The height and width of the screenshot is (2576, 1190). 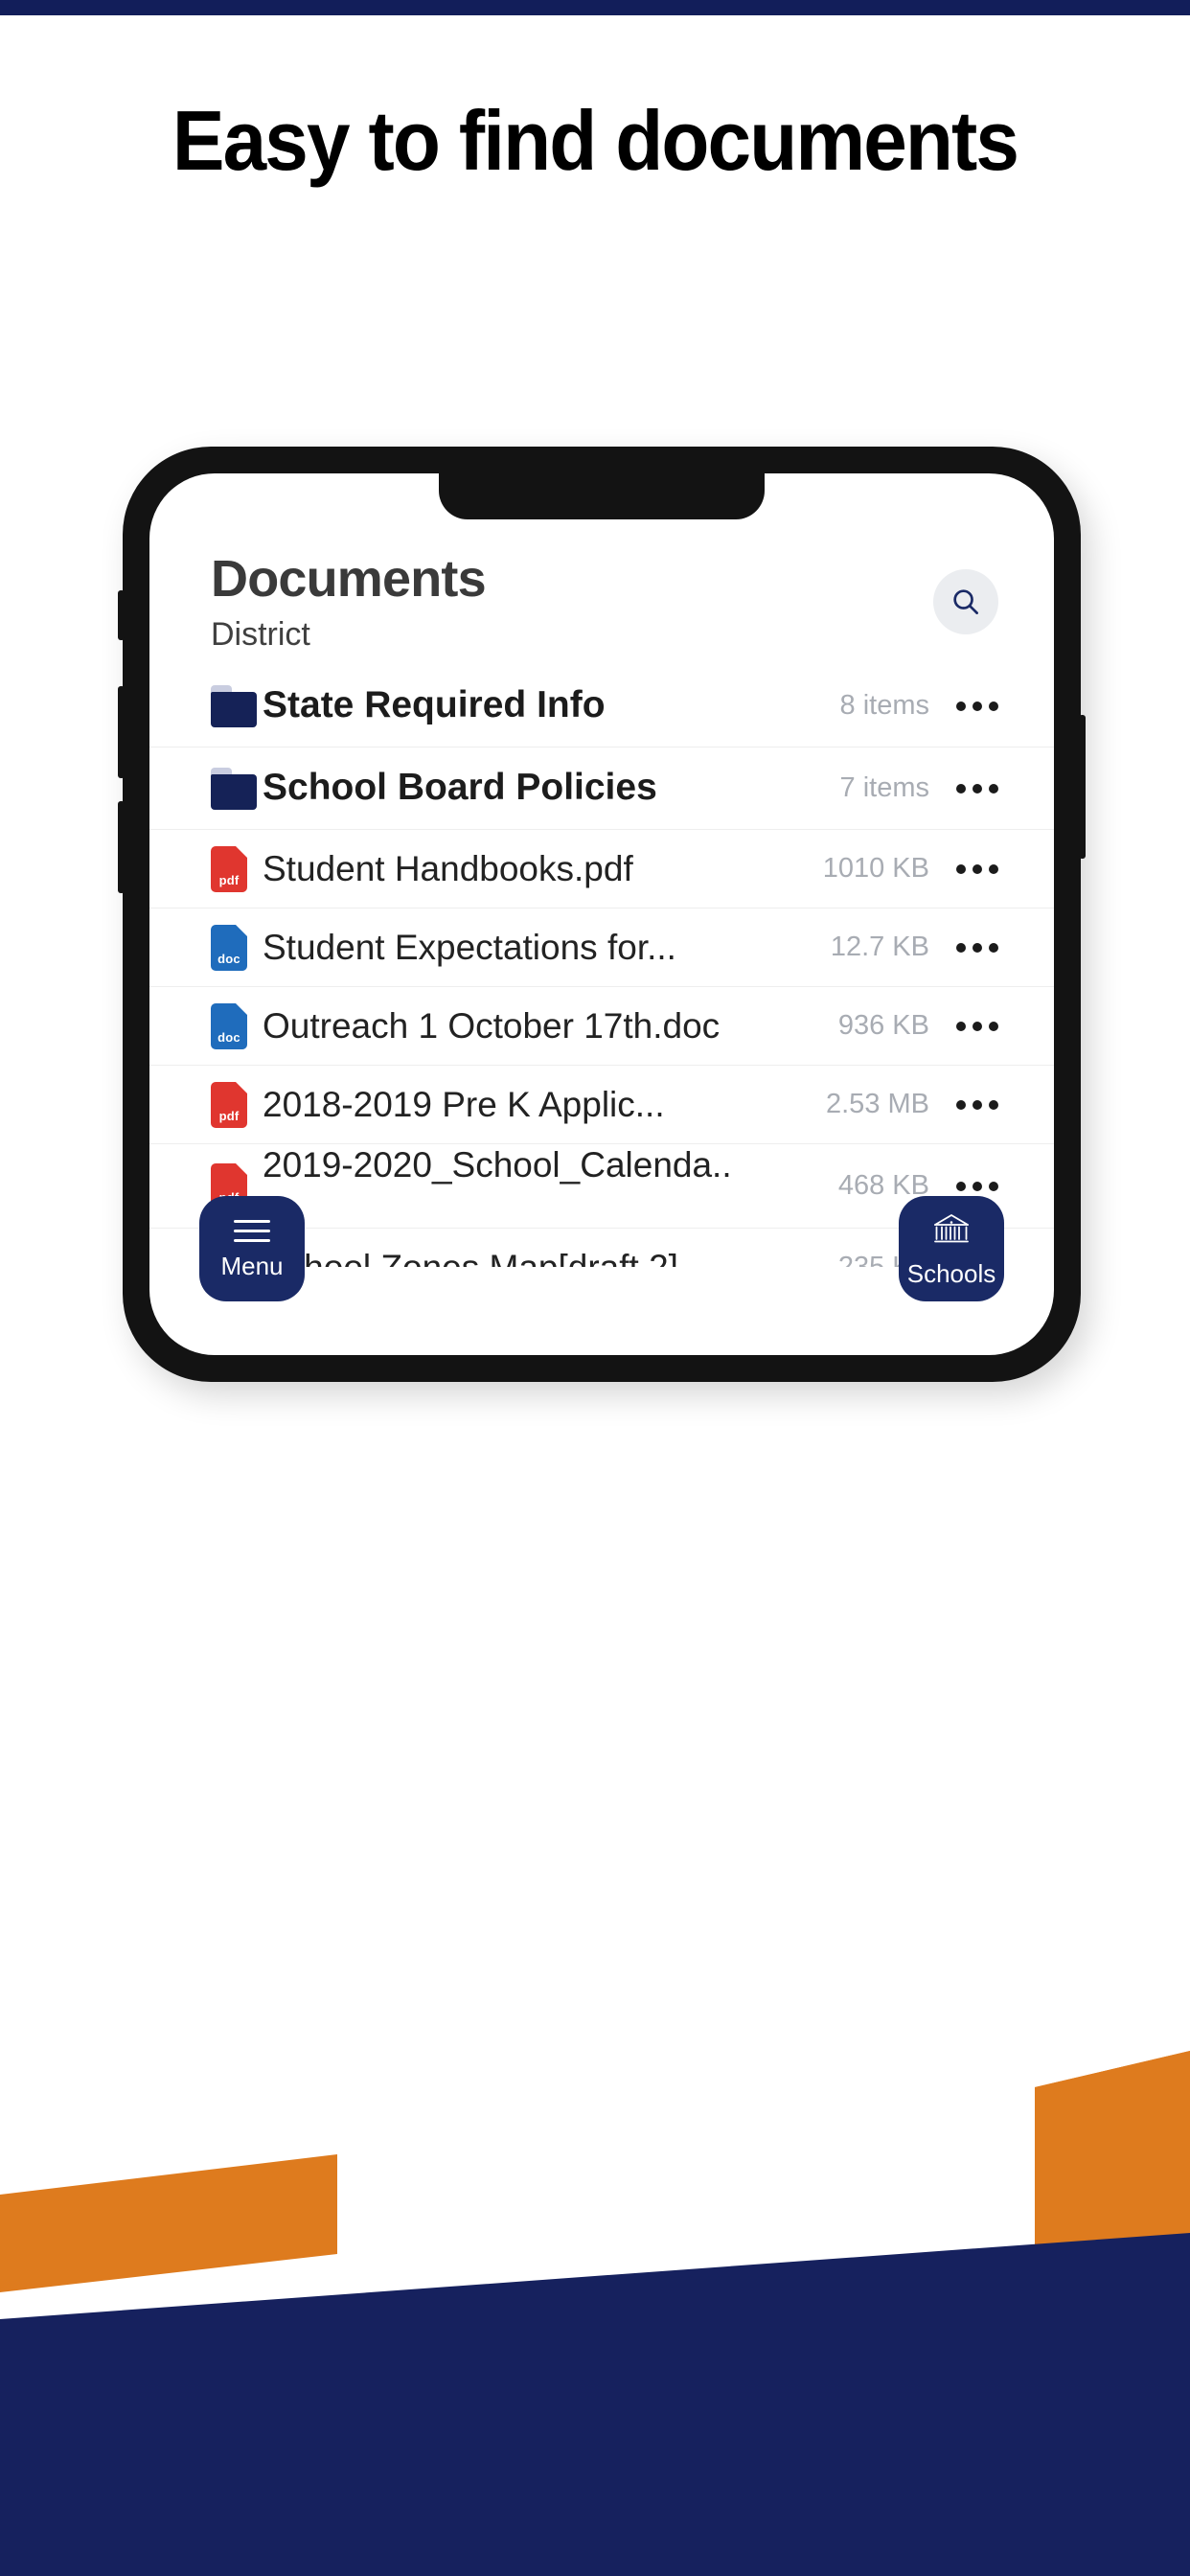 I want to click on file-name: State Required Info, so click(x=435, y=705).